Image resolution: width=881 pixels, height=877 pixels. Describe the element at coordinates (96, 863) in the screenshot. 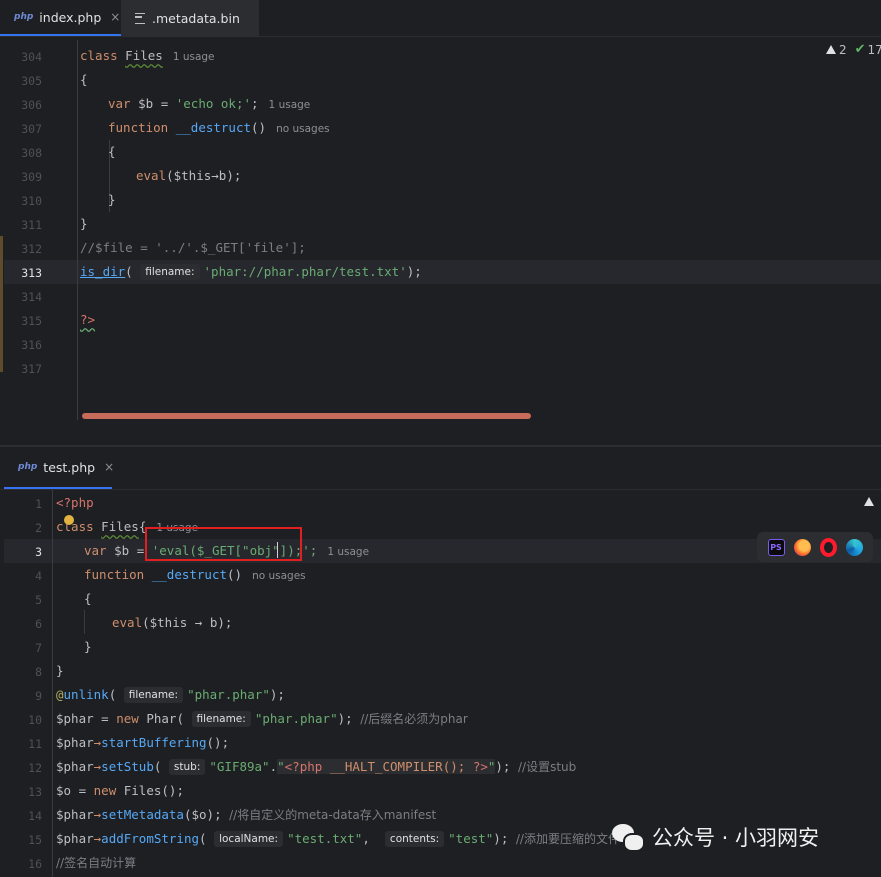

I see `code-line: //签名自动计算` at that location.